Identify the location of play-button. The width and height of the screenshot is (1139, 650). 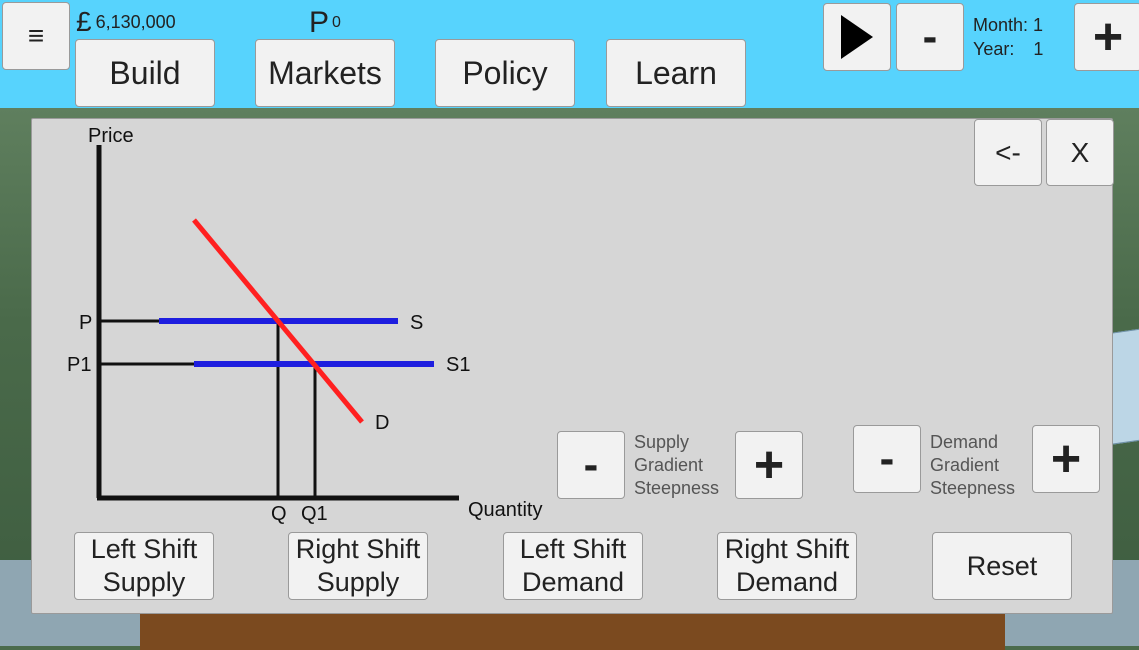
(857, 37).